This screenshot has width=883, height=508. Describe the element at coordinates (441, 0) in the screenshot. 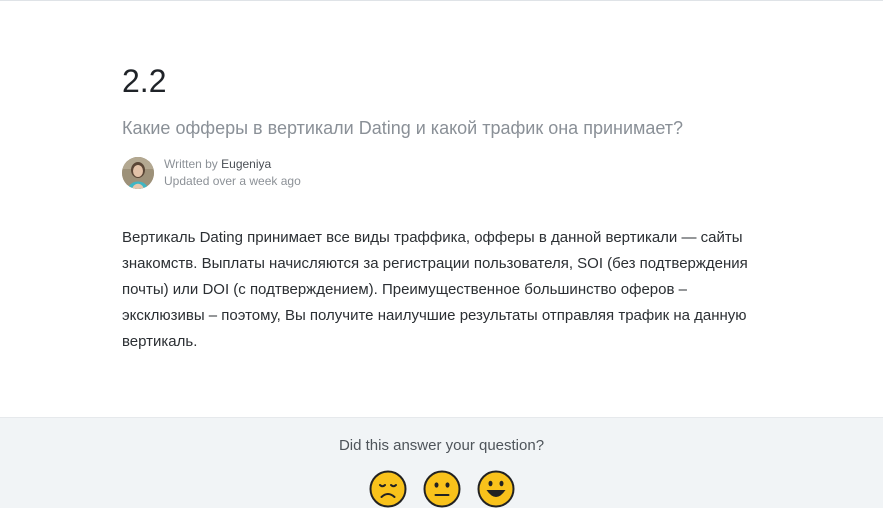

I see `top-divider` at that location.